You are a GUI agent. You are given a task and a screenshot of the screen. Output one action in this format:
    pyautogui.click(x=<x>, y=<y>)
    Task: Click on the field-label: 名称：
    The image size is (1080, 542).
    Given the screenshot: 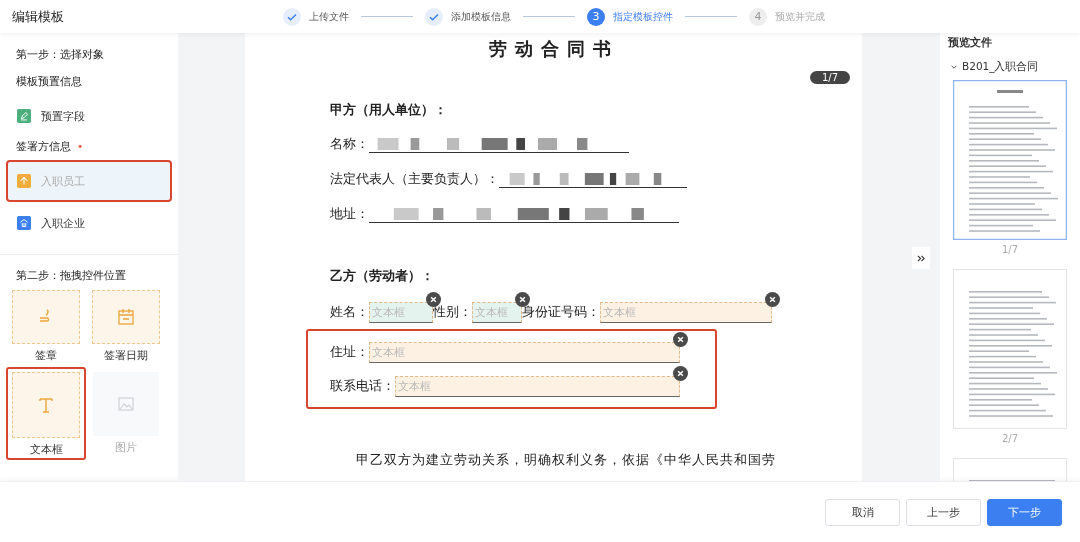 What is the action you would take?
    pyautogui.click(x=349, y=144)
    